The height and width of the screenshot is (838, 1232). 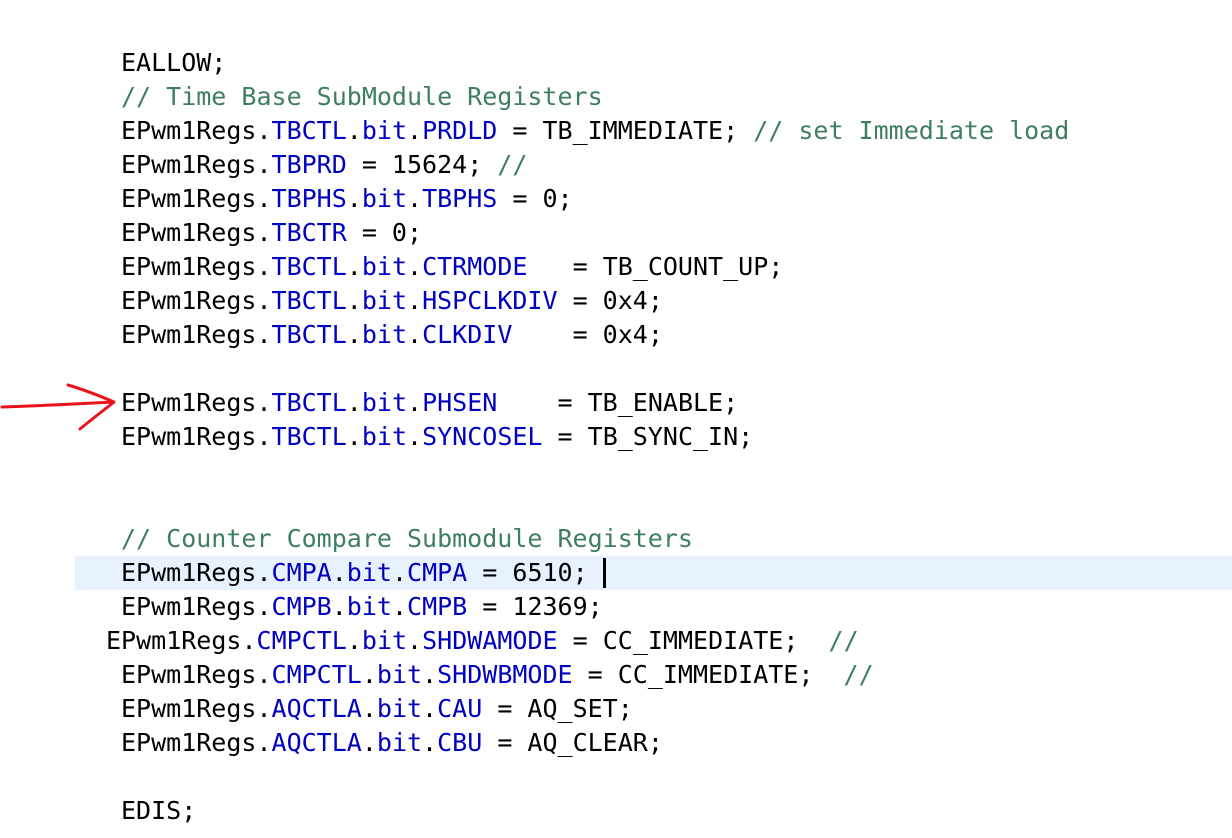 I want to click on code-line: EPwm1Regs.TBPRD = 15624; //, so click(x=616, y=165).